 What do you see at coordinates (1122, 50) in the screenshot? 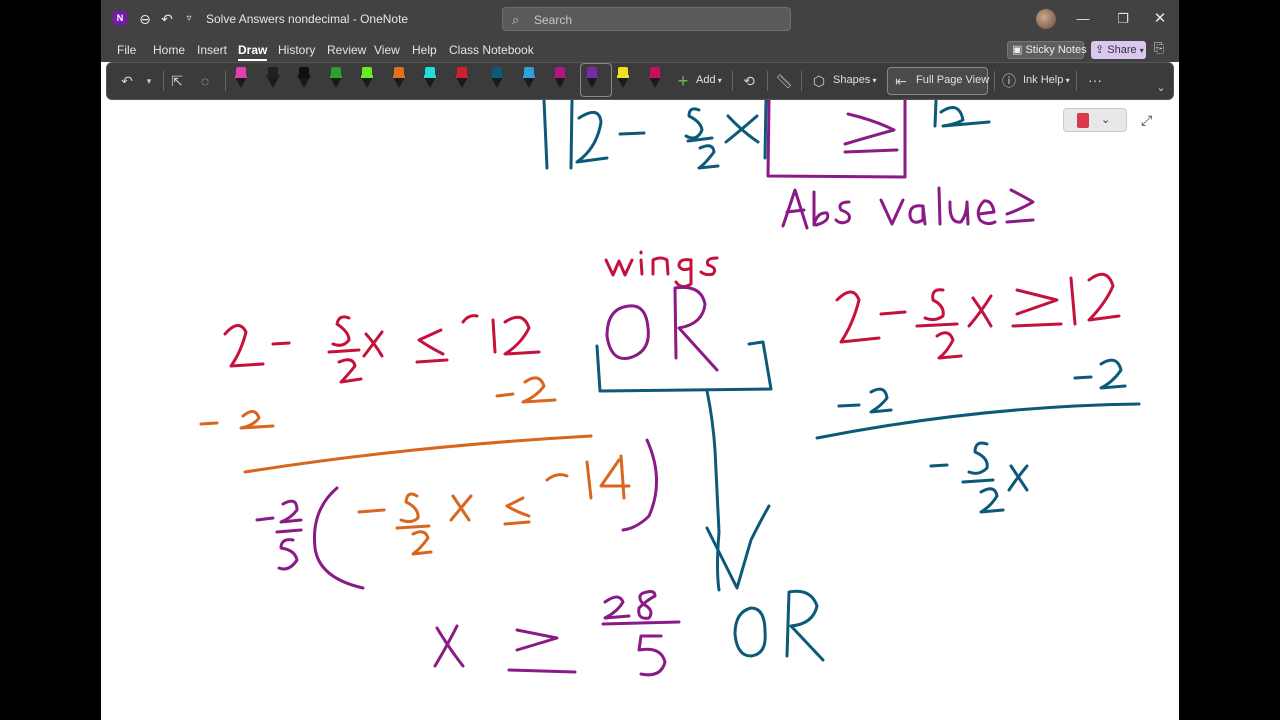
I see `share-label: Share` at bounding box center [1122, 50].